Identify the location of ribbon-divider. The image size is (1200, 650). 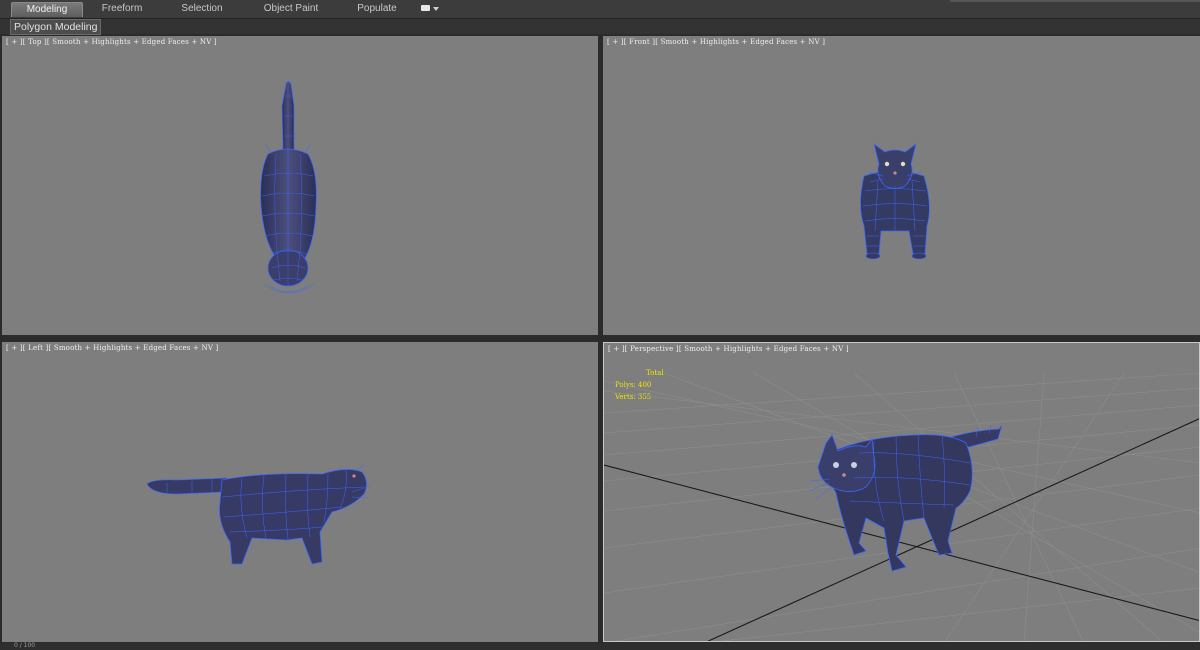
(1075, 1).